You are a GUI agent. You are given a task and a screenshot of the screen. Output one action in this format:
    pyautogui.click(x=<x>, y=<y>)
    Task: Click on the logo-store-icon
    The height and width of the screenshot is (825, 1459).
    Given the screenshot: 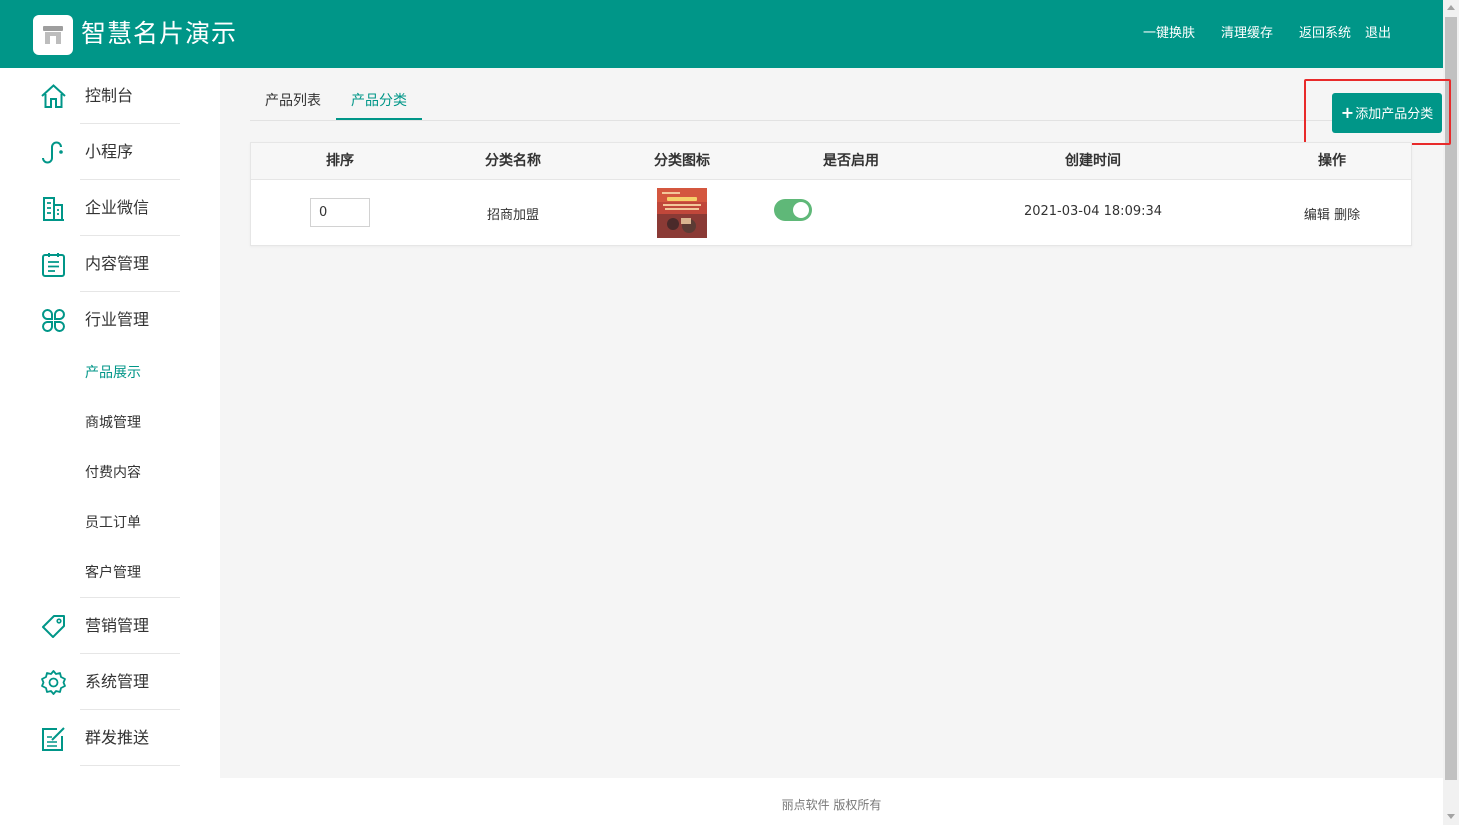 What is the action you would take?
    pyautogui.click(x=53, y=35)
    